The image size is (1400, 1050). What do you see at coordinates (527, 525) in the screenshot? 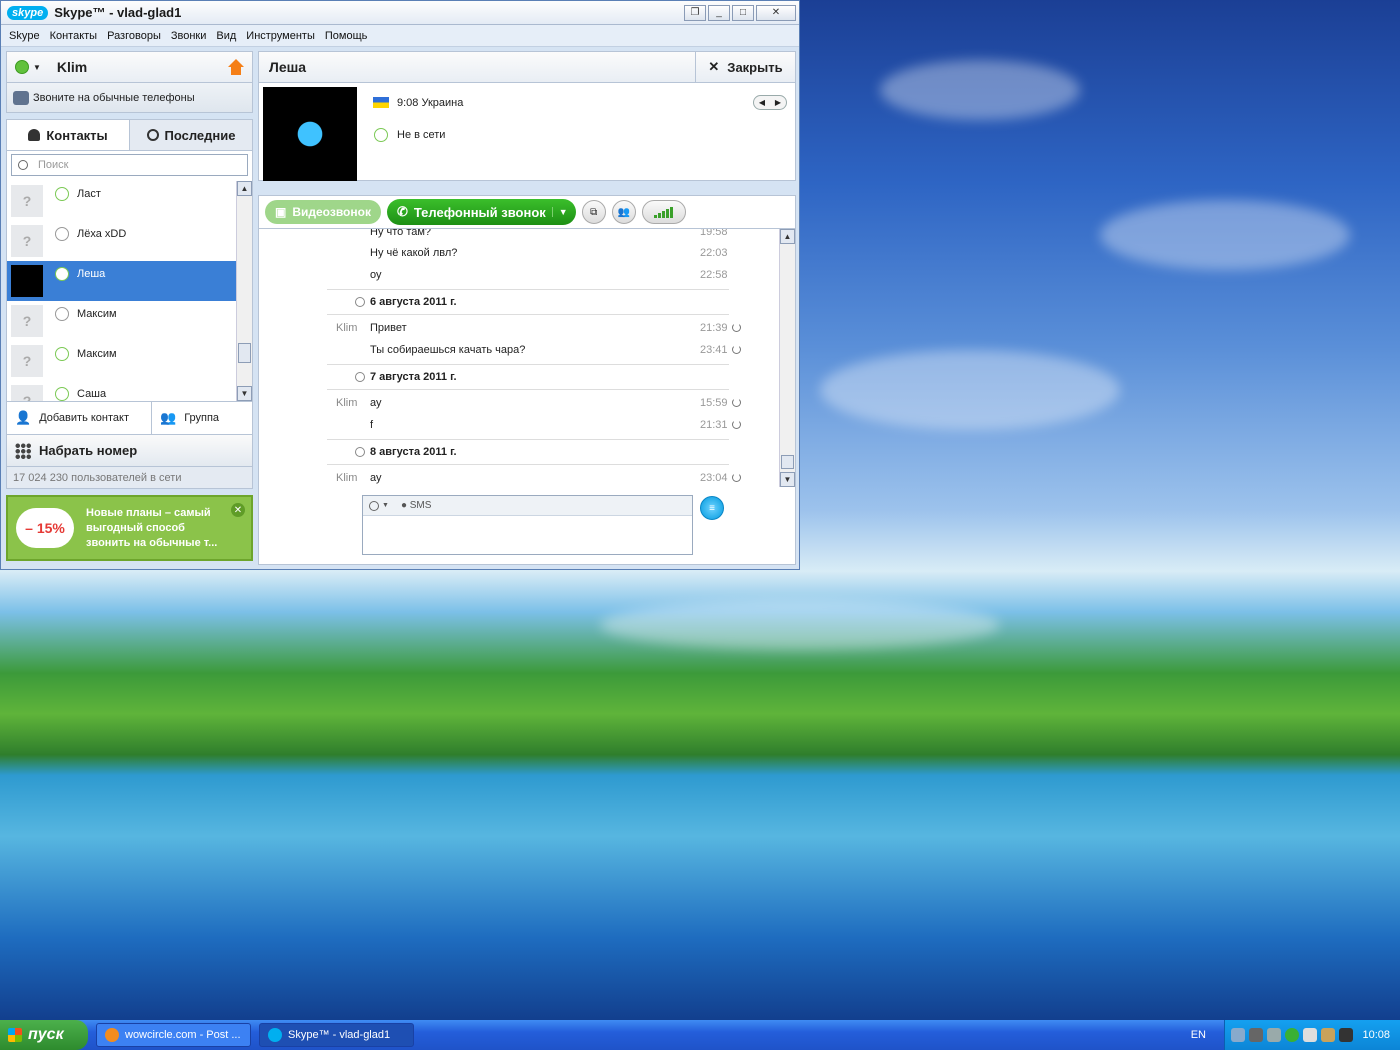
I see `message-input: ▼ ● SMS` at bounding box center [527, 525].